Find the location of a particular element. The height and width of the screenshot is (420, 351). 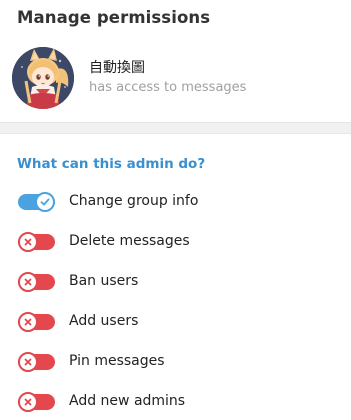

permission-label: Ban users is located at coordinates (104, 281).